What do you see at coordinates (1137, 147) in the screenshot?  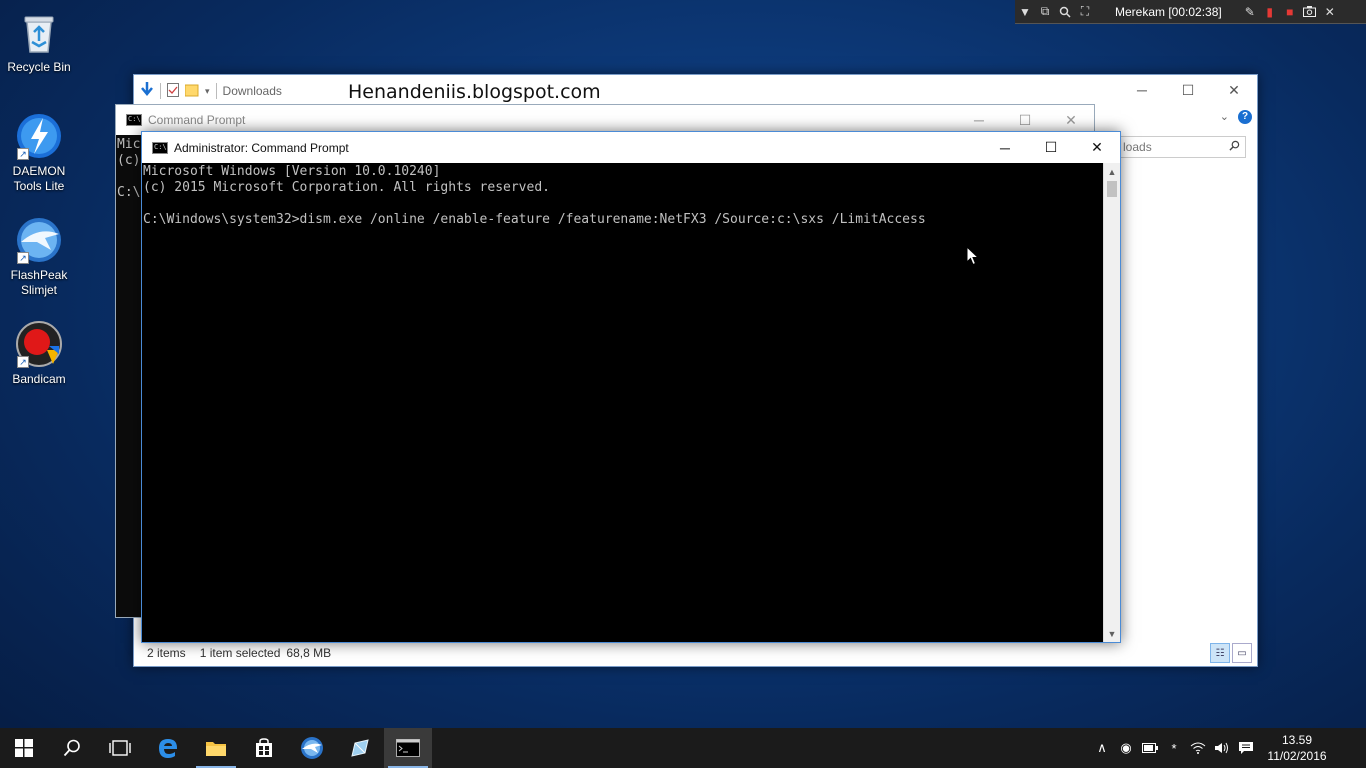 I see `search-placeholder: loads` at bounding box center [1137, 147].